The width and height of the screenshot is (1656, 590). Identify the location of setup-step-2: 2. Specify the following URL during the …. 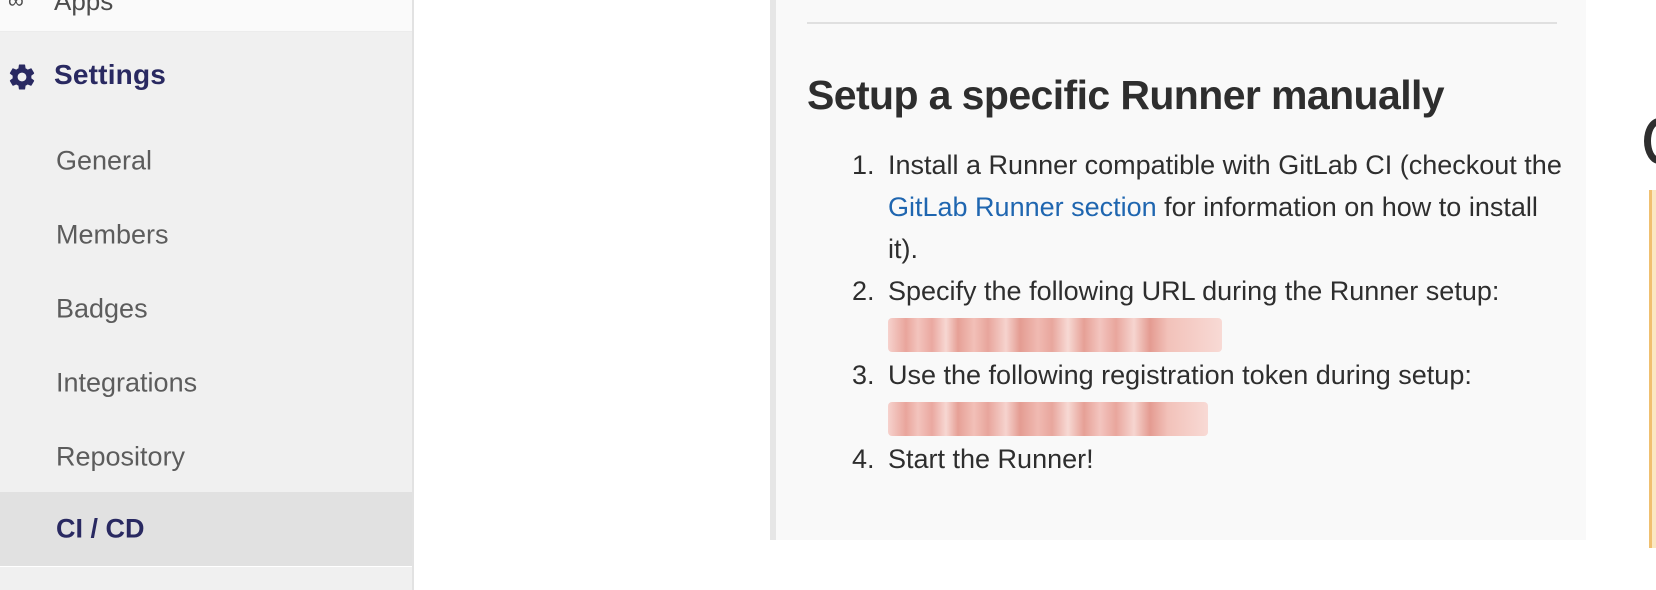
(1212, 312).